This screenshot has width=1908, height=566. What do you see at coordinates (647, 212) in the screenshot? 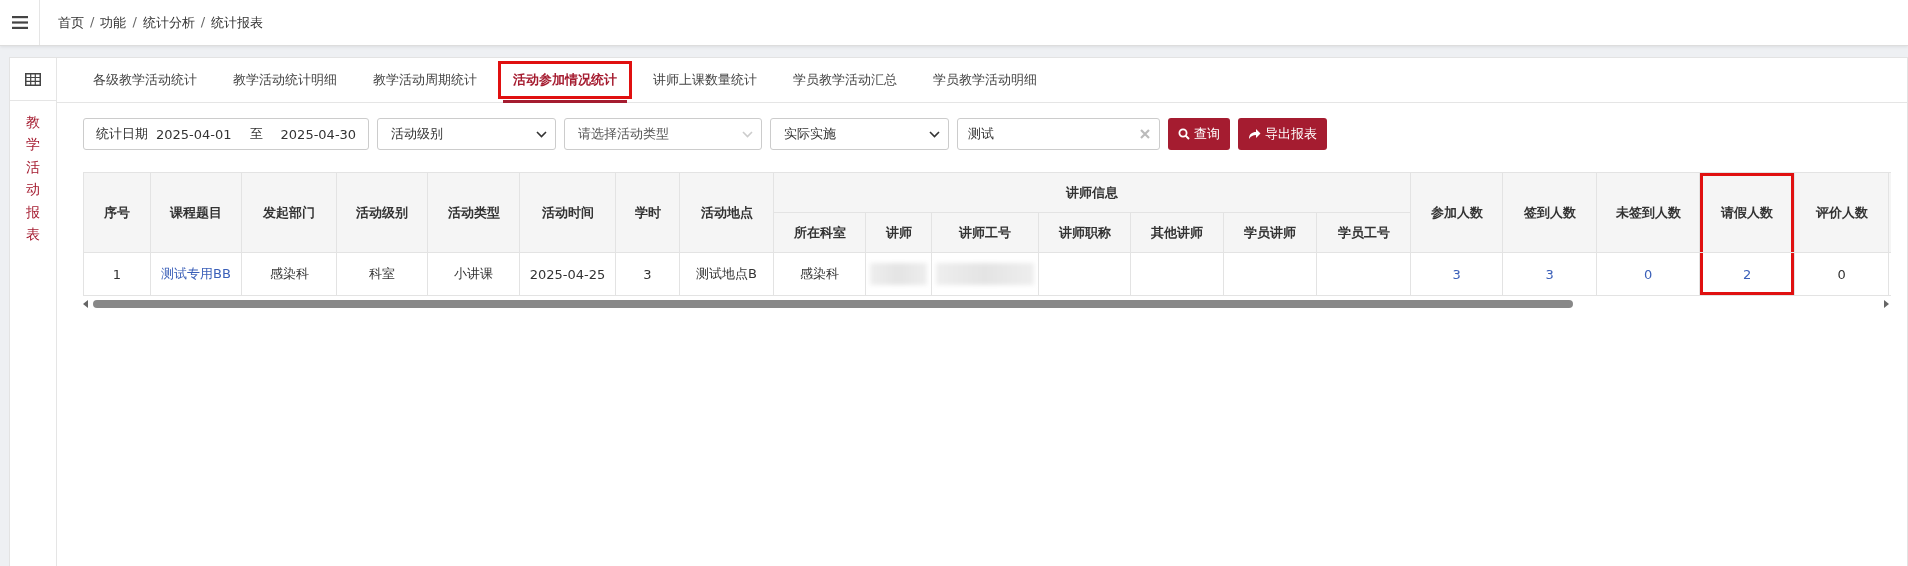
I see `column-header: 学时` at bounding box center [647, 212].